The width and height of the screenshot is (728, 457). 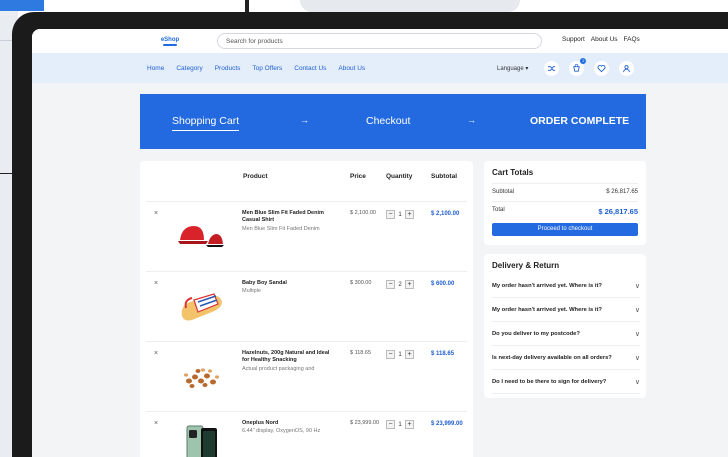 What do you see at coordinates (622, 192) in the screenshot?
I see `subtotal-value: $ 26,817.65` at bounding box center [622, 192].